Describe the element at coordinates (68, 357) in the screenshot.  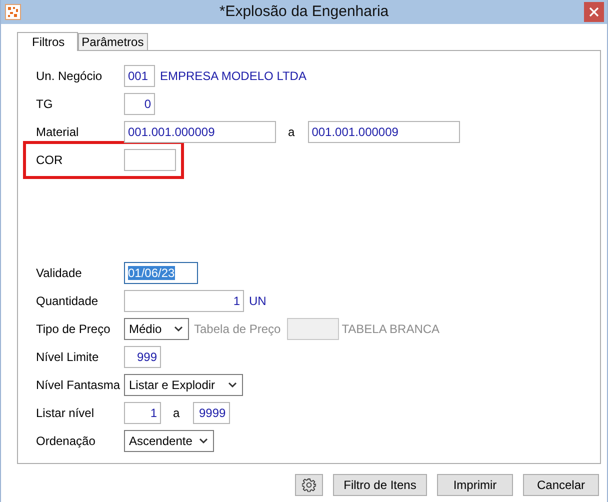
I see `field-label: Nível Limite` at that location.